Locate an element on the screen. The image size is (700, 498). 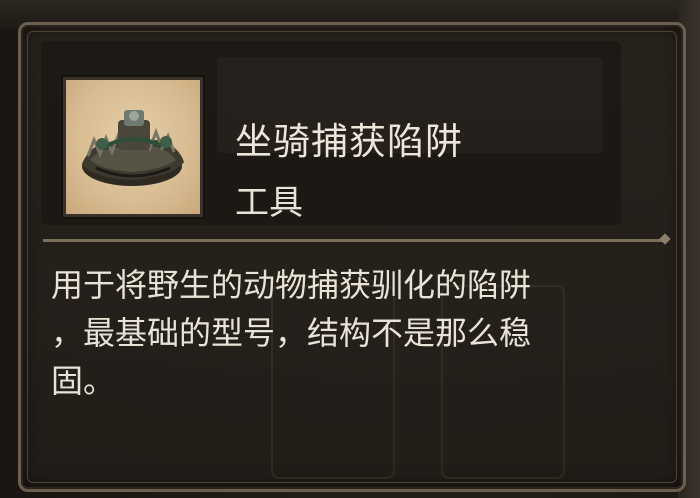
tooltip-divider is located at coordinates (353, 240).